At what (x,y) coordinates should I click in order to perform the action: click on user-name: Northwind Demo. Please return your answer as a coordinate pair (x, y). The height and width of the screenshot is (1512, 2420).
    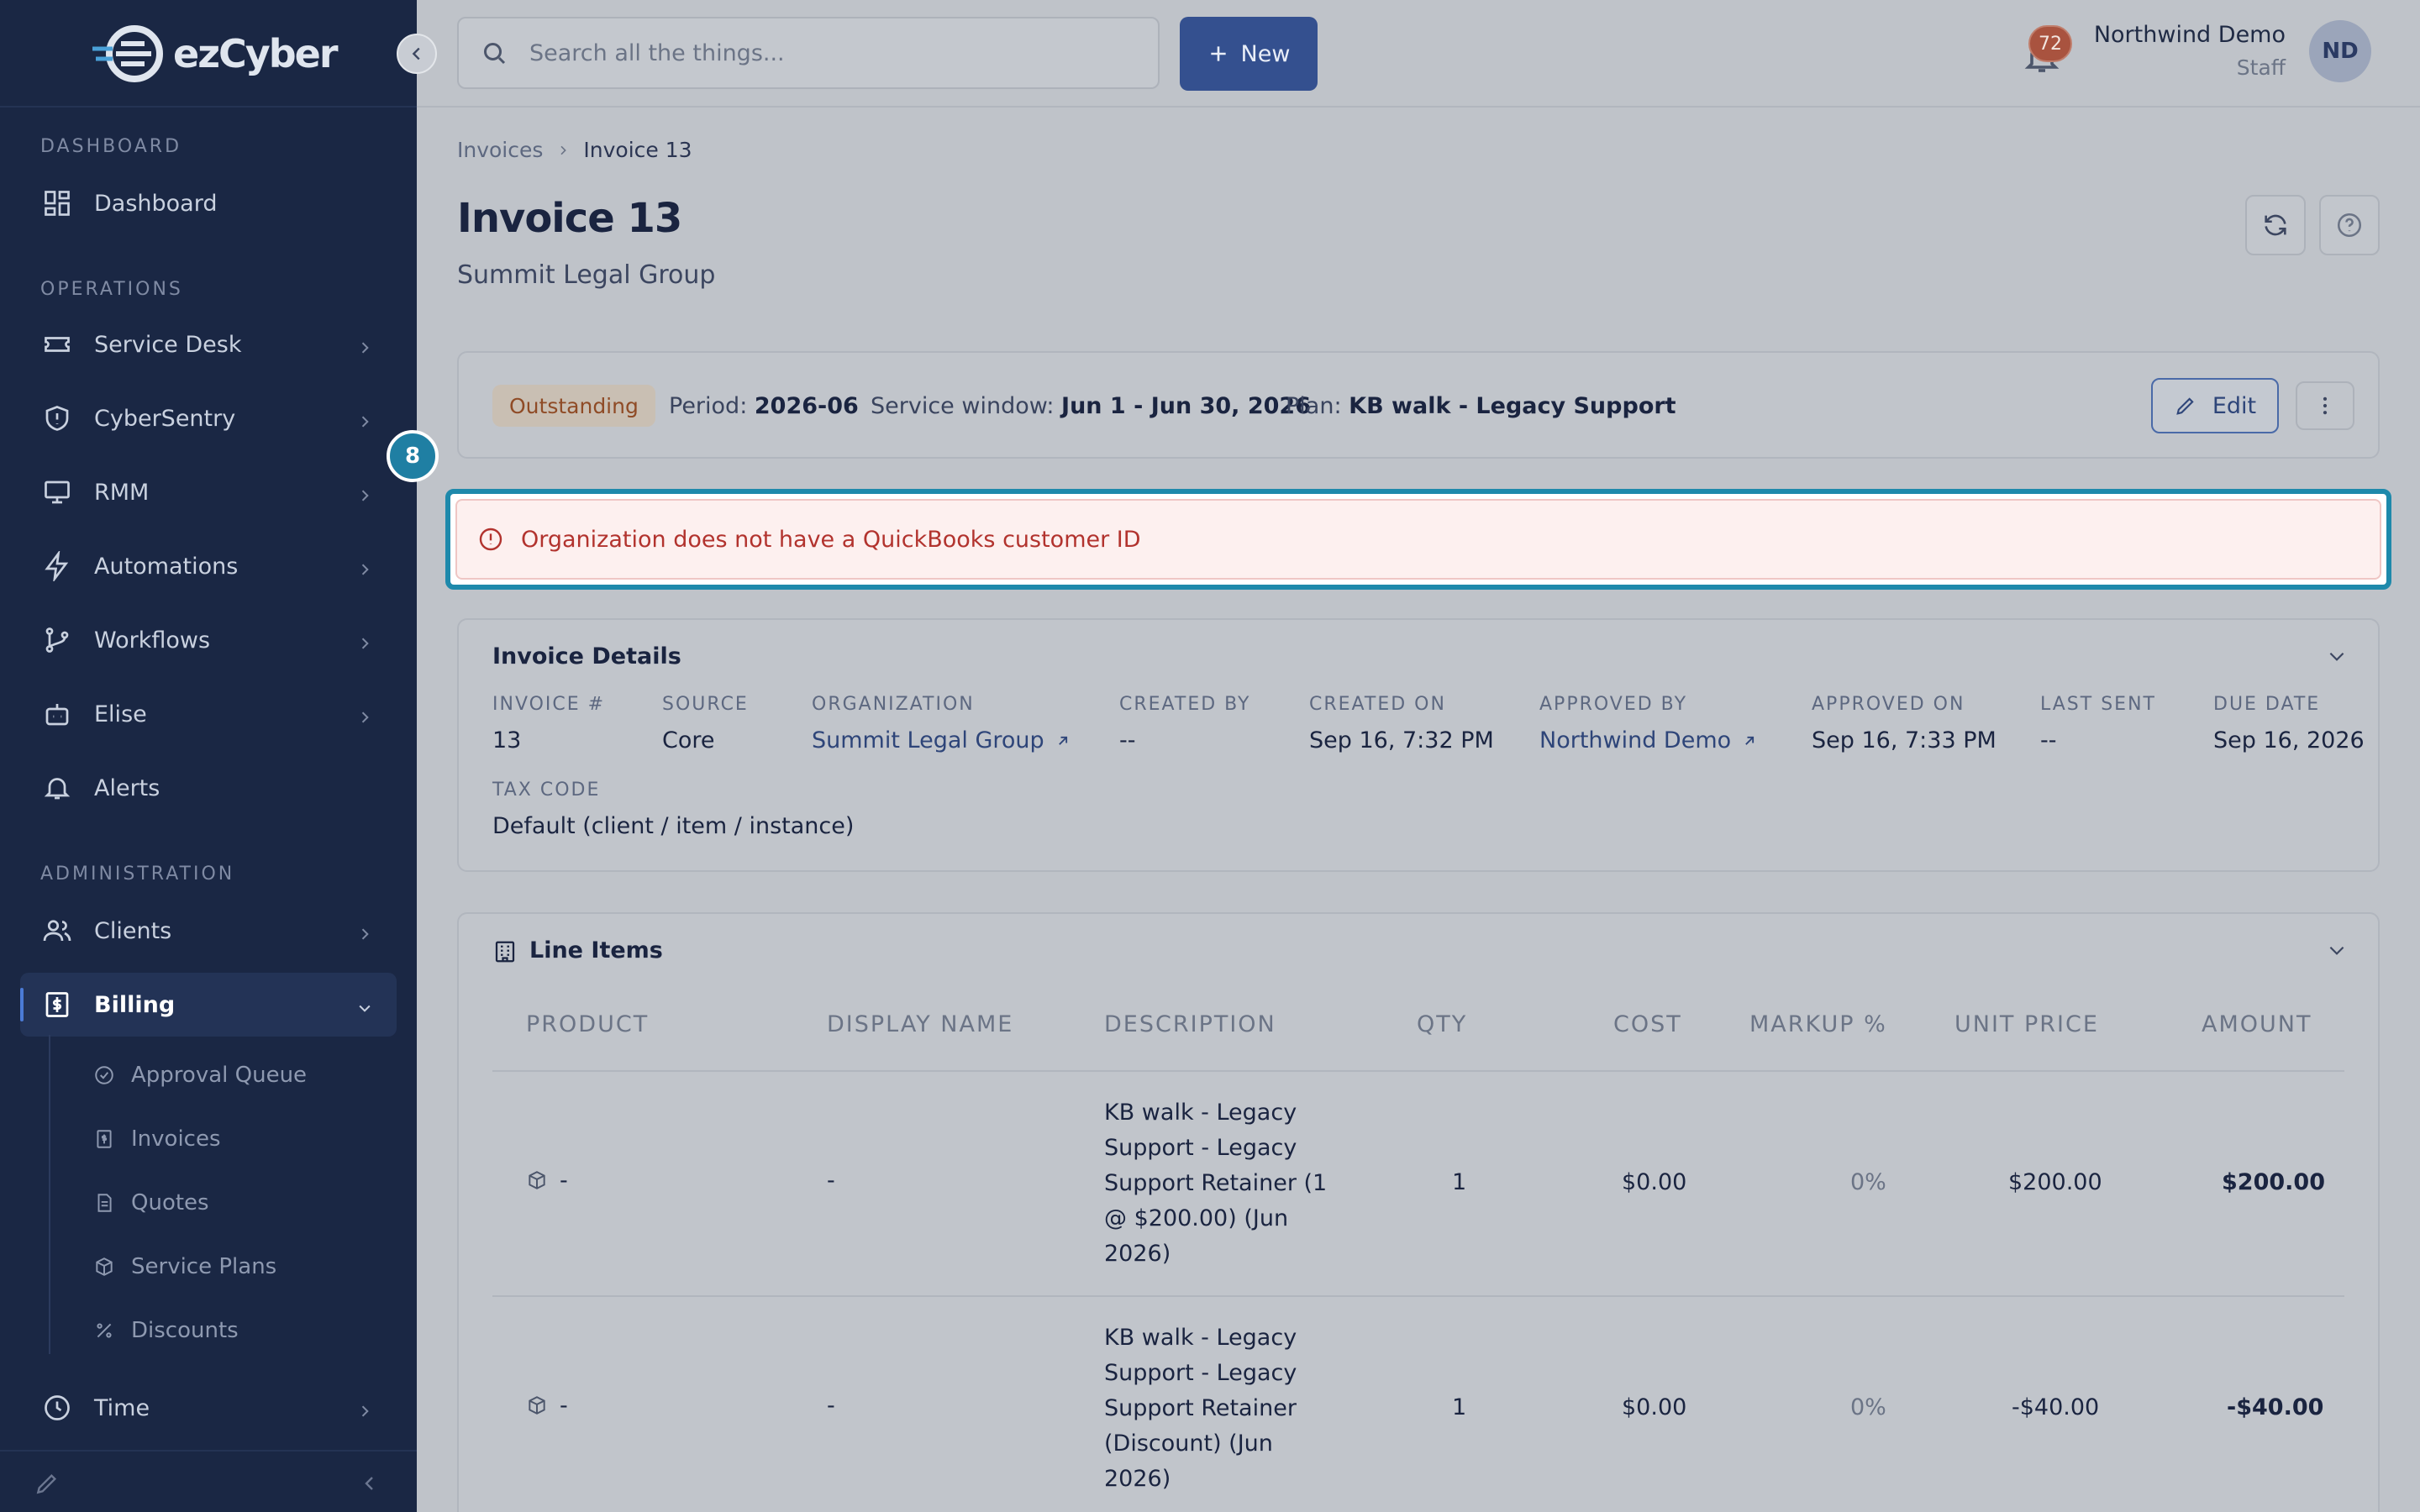
    Looking at the image, I should click on (2190, 35).